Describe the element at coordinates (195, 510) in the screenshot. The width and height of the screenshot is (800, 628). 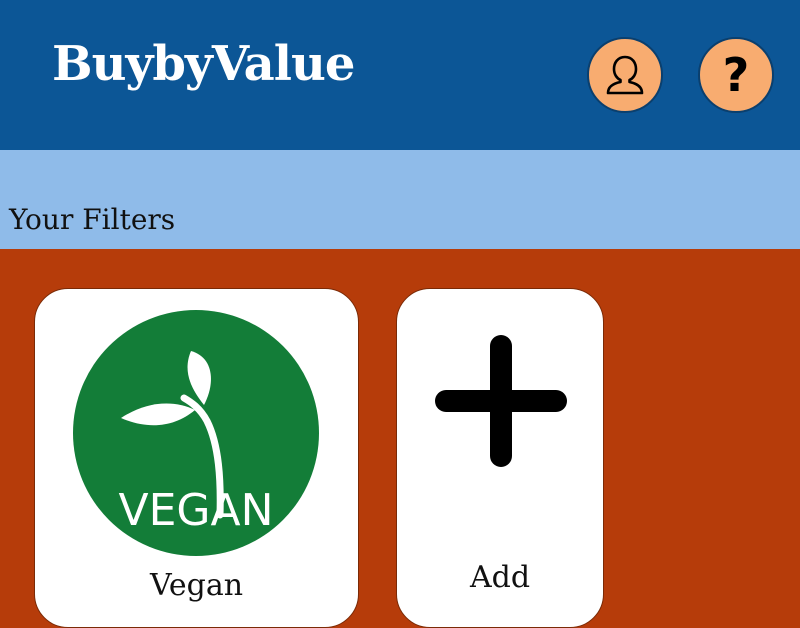
I see `vegan-badge-text: VEGAN` at that location.